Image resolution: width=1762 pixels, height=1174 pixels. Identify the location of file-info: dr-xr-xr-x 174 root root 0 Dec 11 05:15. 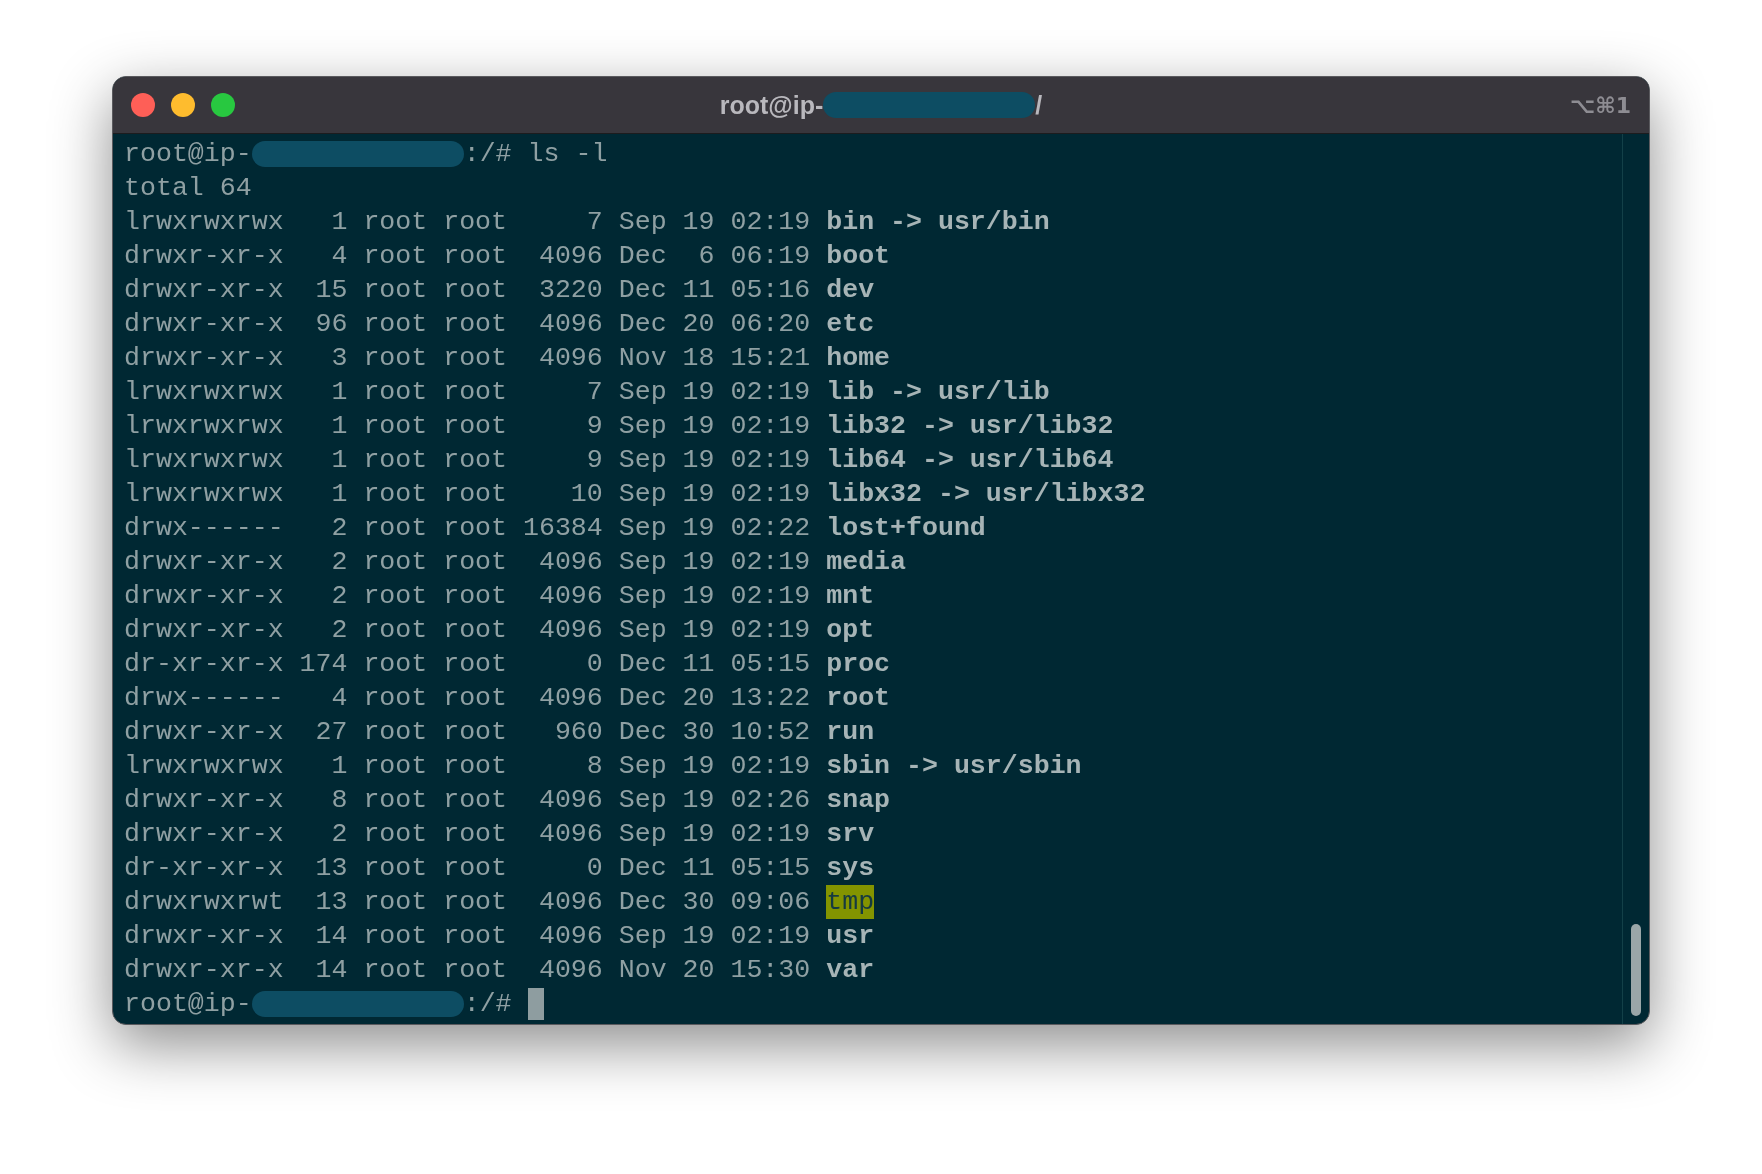
(467, 664).